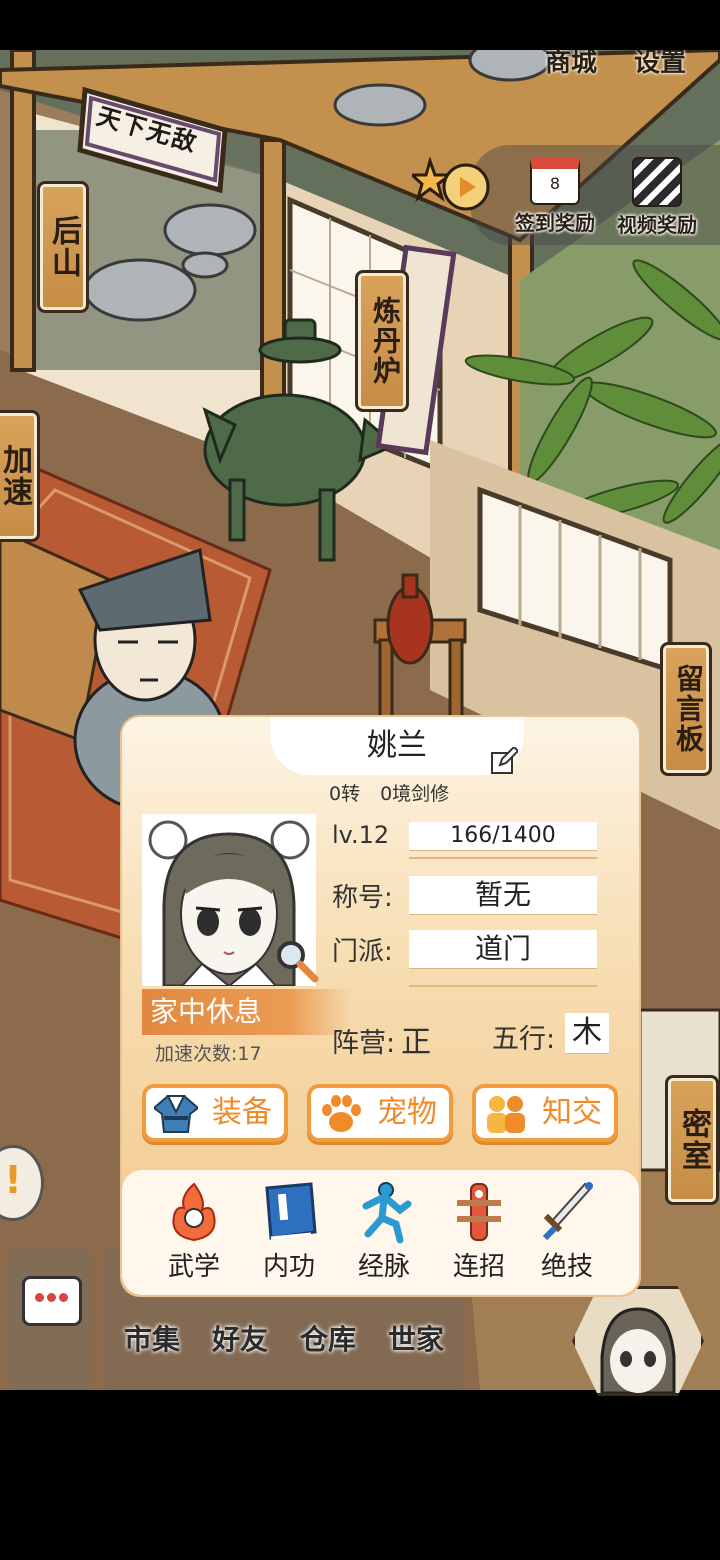 The width and height of the screenshot is (720, 1560). Describe the element at coordinates (638, 1341) in the screenshot. I see `player-avatar-button` at that location.